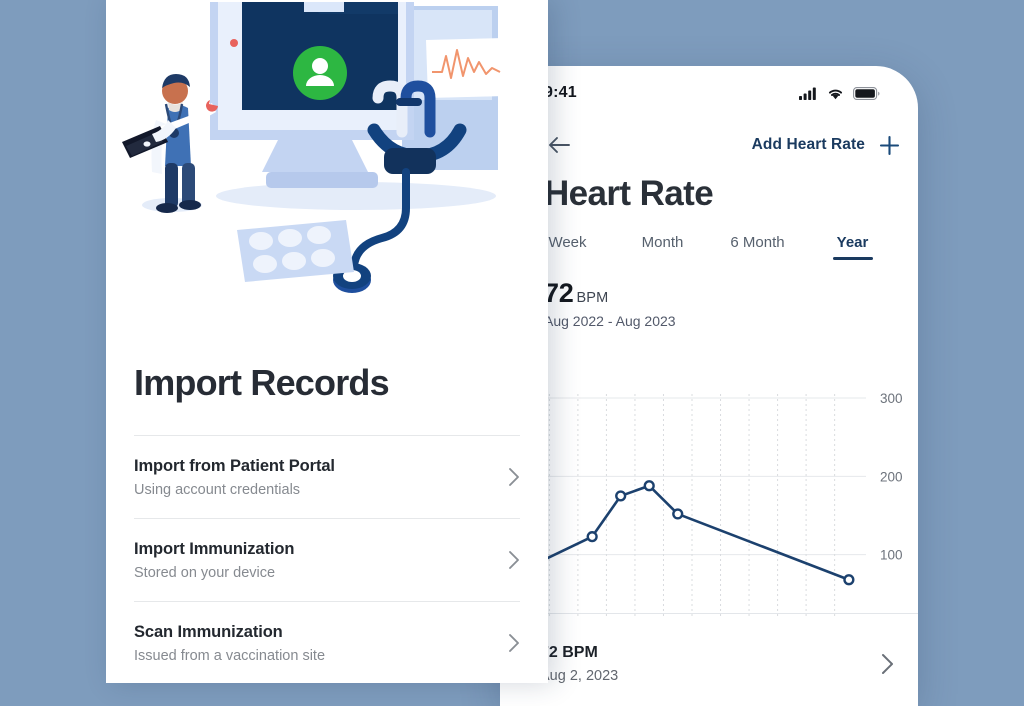  Describe the element at coordinates (569, 652) in the screenshot. I see `record-title: 72 BPM` at that location.